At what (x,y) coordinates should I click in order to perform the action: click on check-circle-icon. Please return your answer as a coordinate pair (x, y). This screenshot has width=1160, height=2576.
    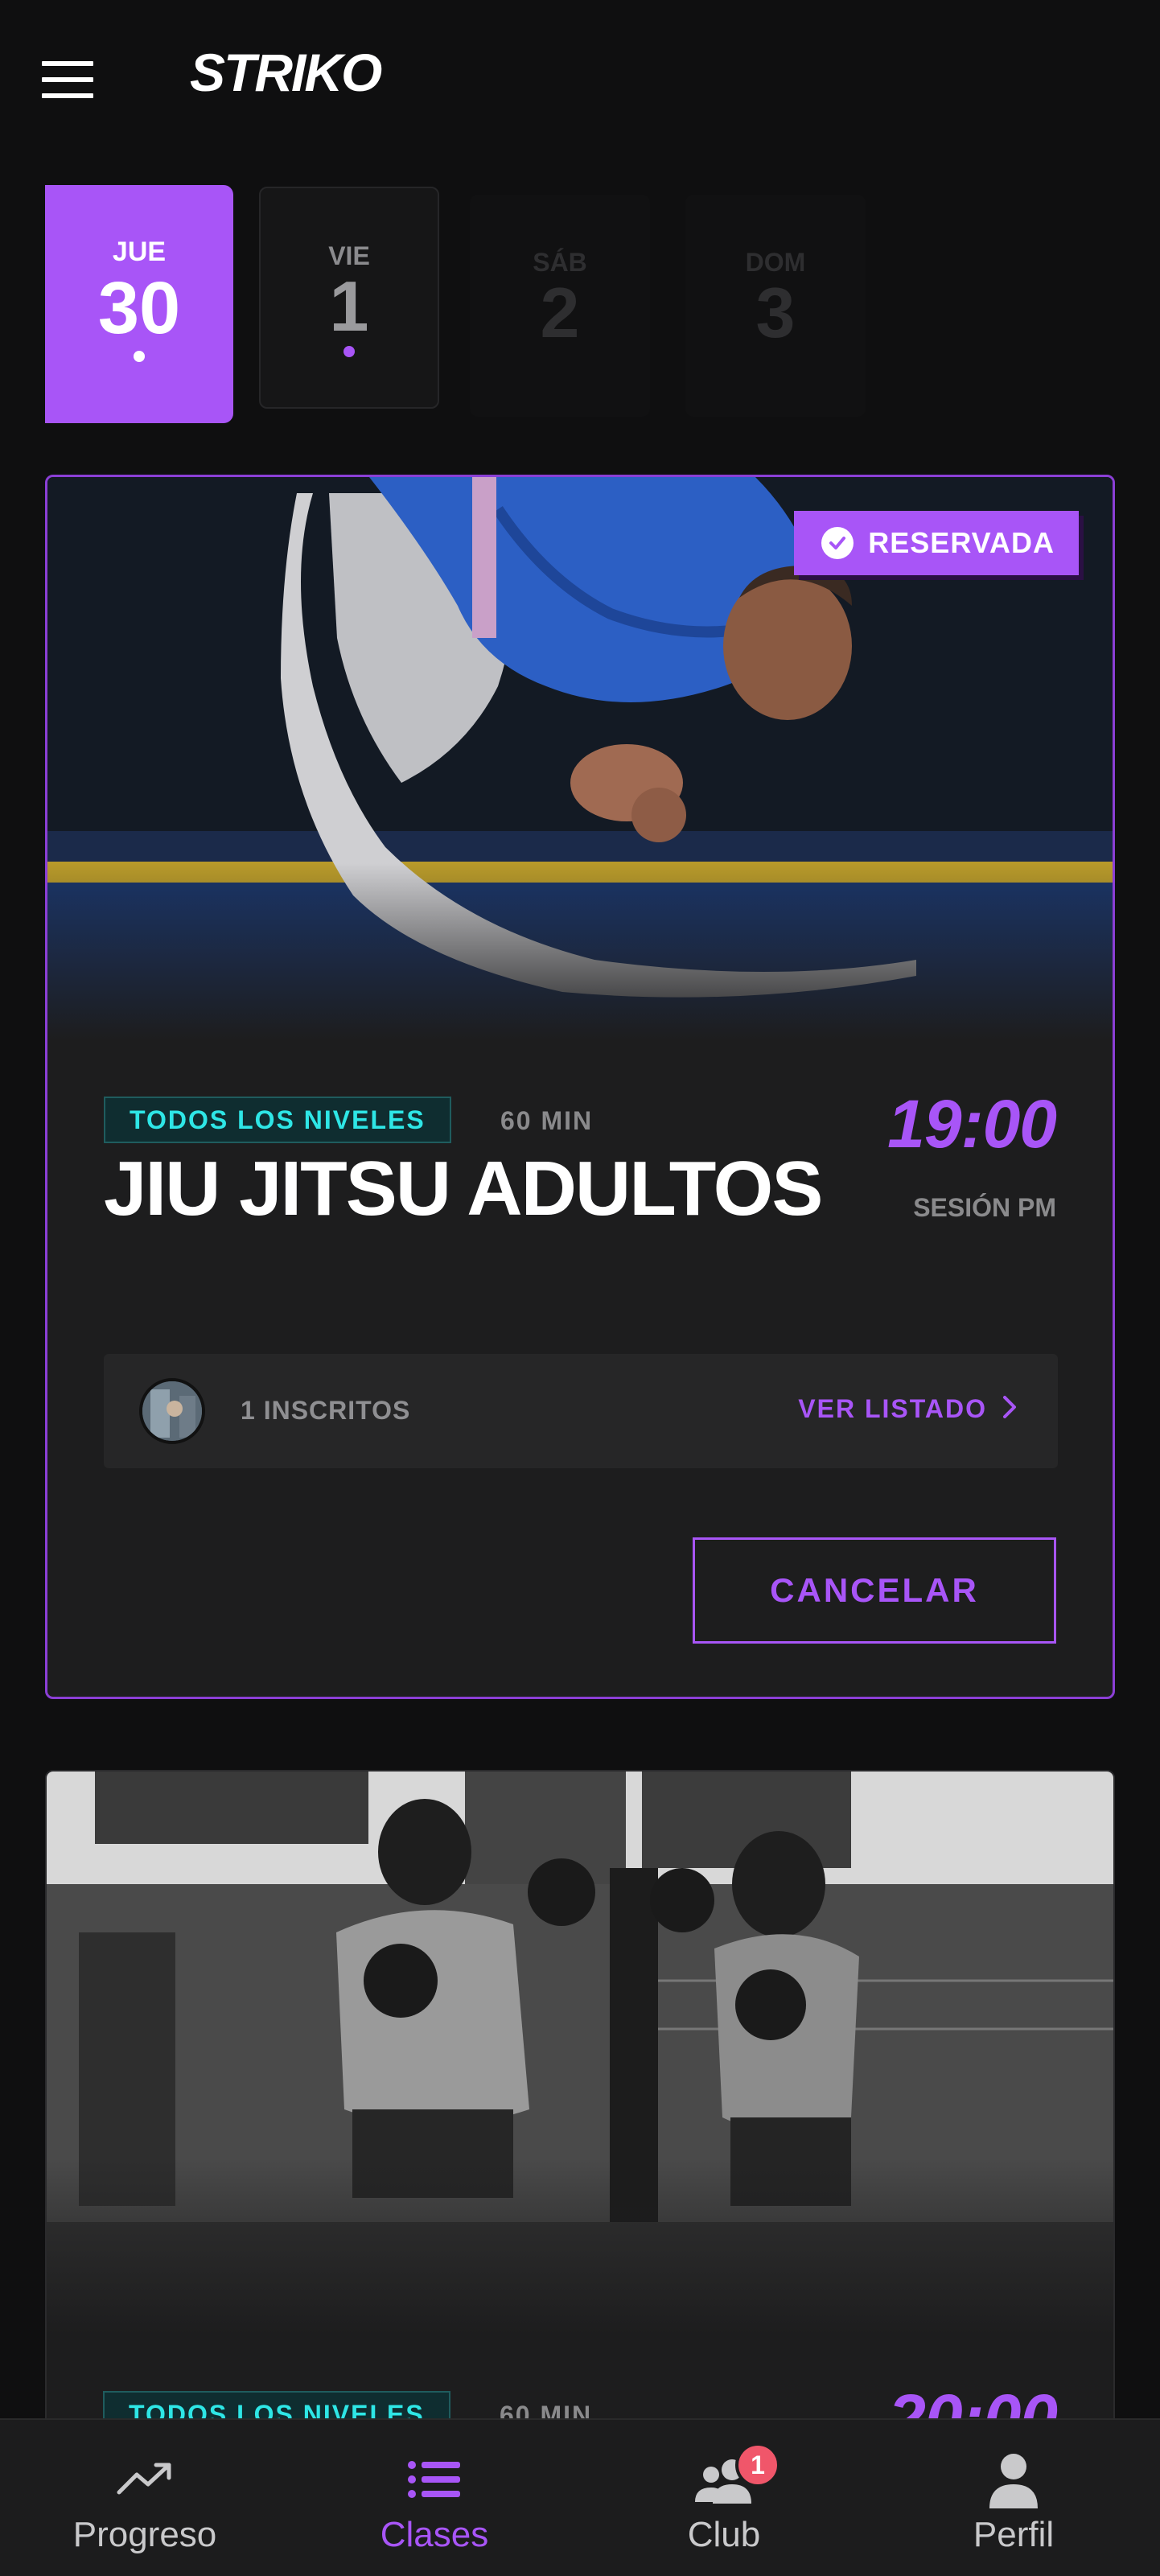
    Looking at the image, I should click on (837, 543).